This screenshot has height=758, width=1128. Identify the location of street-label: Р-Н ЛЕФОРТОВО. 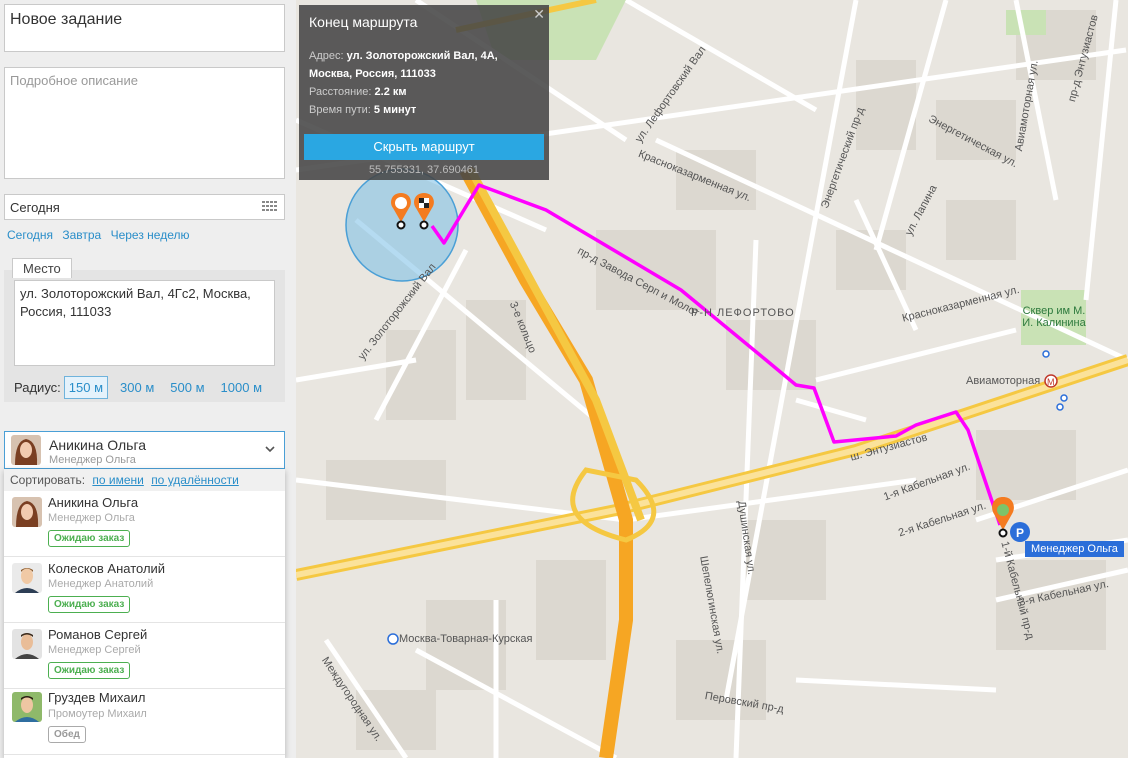
(743, 313).